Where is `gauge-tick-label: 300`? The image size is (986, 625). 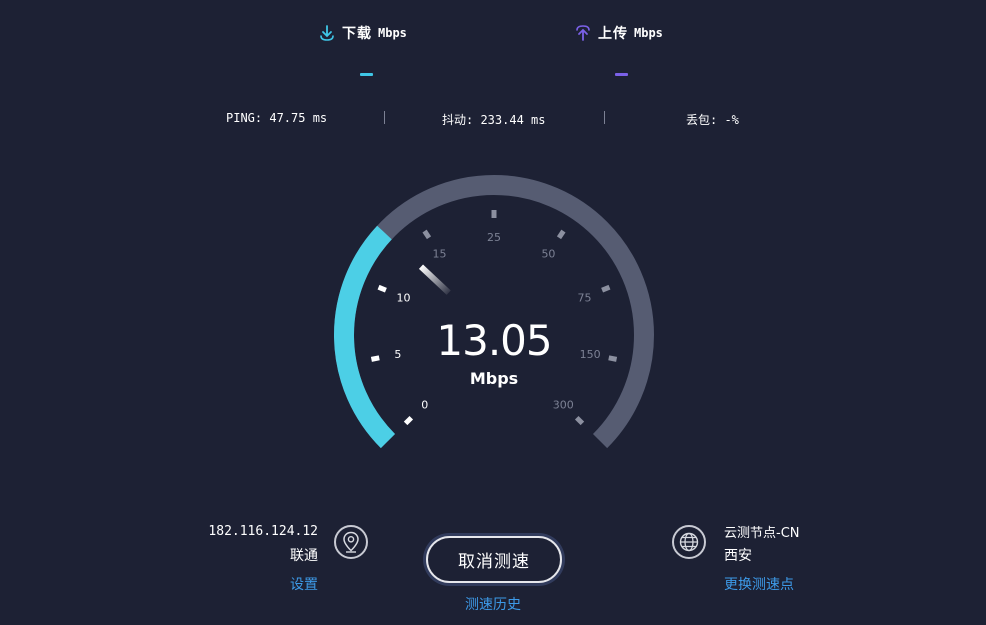 gauge-tick-label: 300 is located at coordinates (563, 404).